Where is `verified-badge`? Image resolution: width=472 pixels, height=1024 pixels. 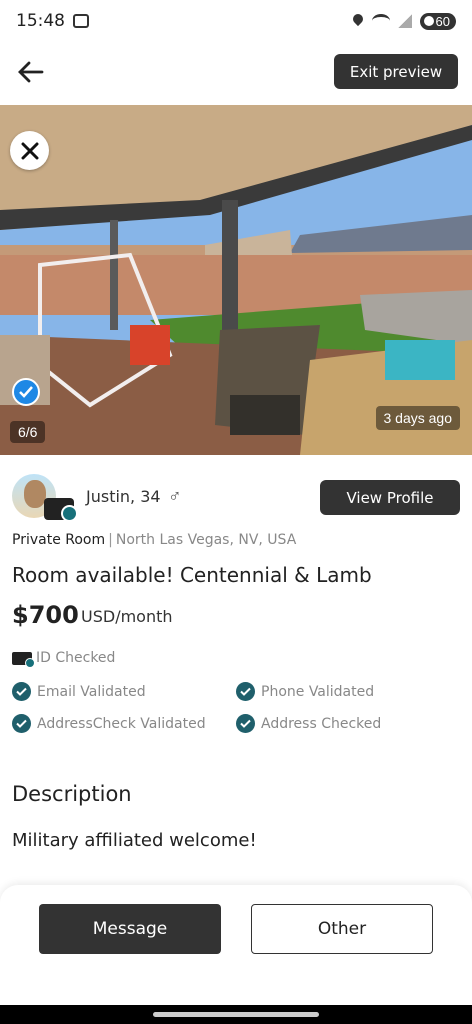
verified-badge is located at coordinates (26, 392).